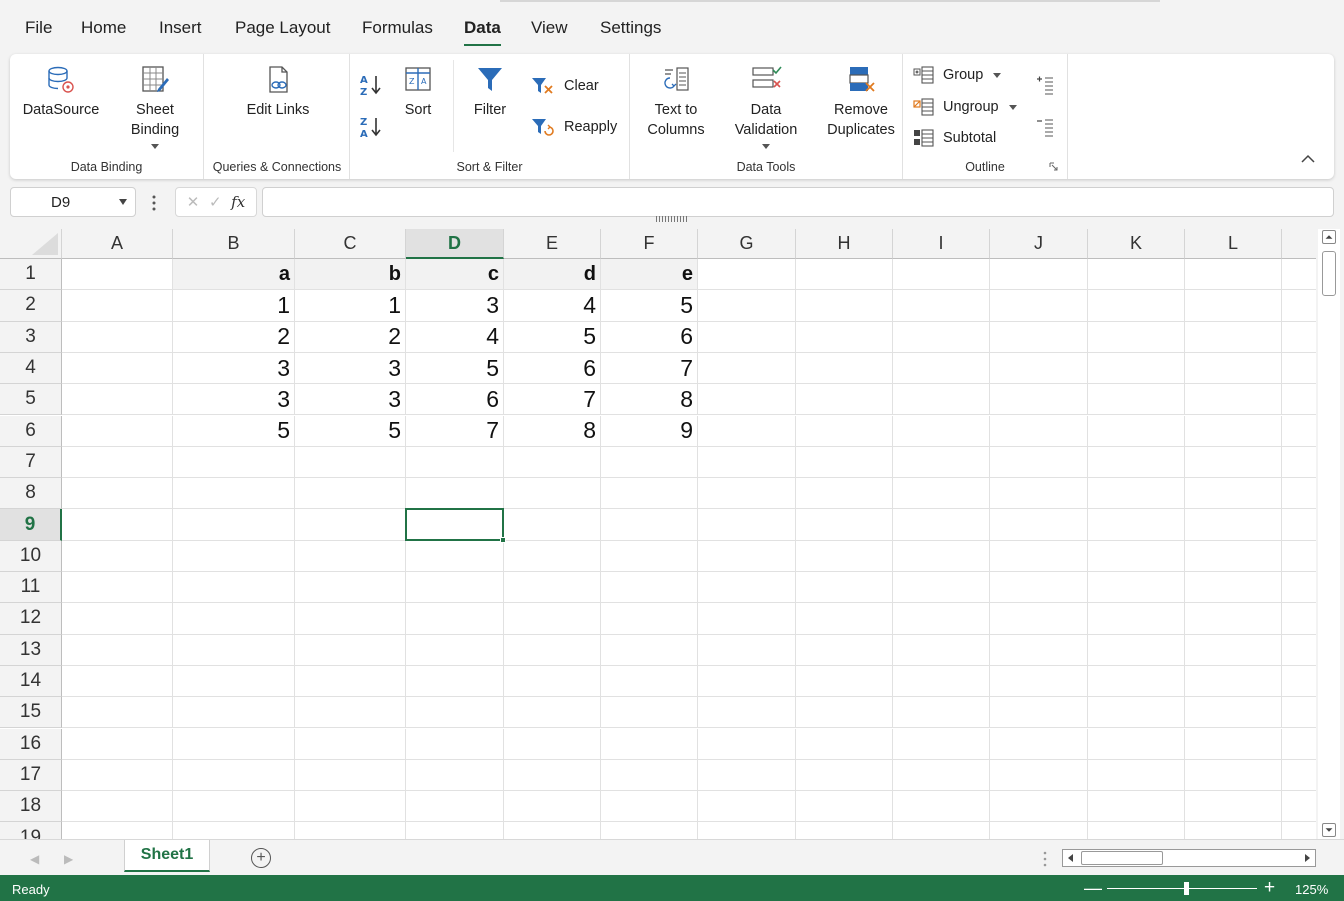 This screenshot has height=901, width=1344. I want to click on cell-k13, so click(1136, 650).